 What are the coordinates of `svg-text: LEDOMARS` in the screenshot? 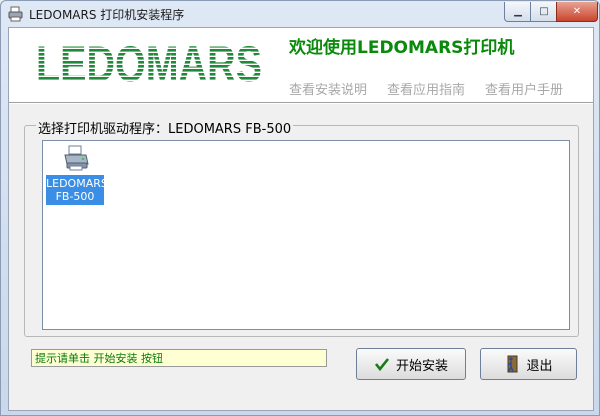 It's located at (149, 62).